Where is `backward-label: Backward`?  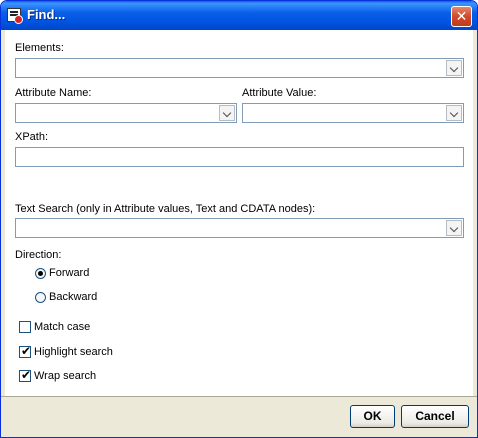 backward-label: Backward is located at coordinates (73, 297).